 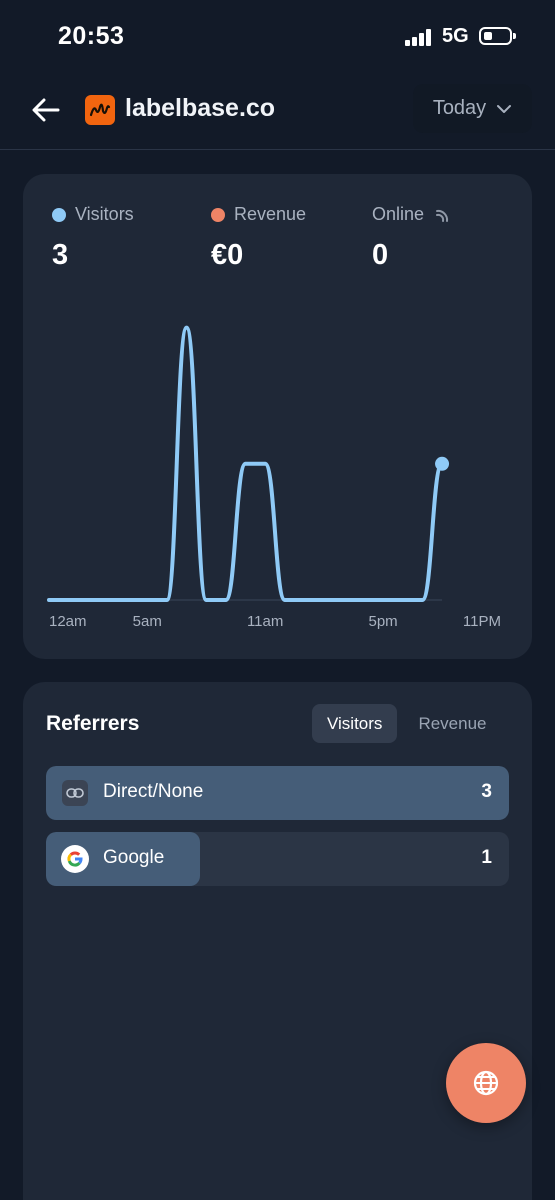 I want to click on network-label: 5G, so click(x=455, y=36).